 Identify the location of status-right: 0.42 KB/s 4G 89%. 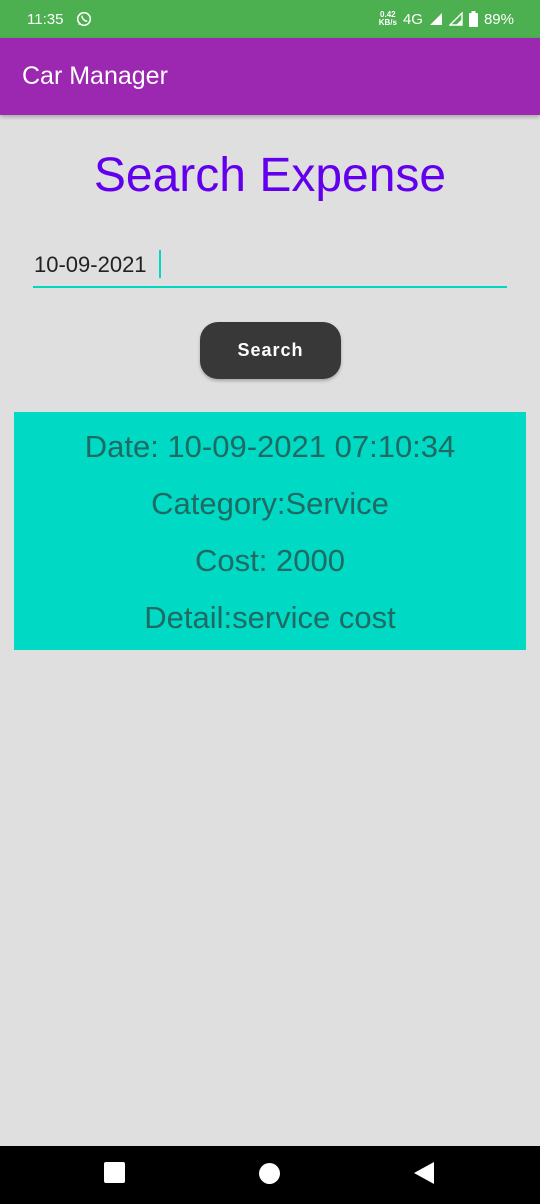
(446, 19).